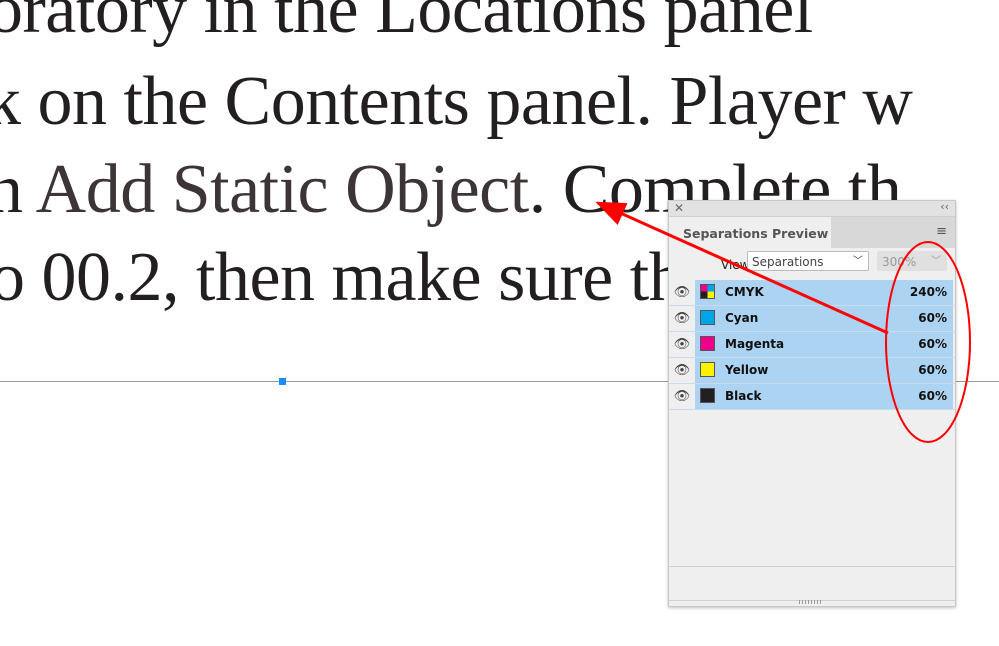  What do you see at coordinates (747, 370) in the screenshot?
I see `separation-name: Yellow` at bounding box center [747, 370].